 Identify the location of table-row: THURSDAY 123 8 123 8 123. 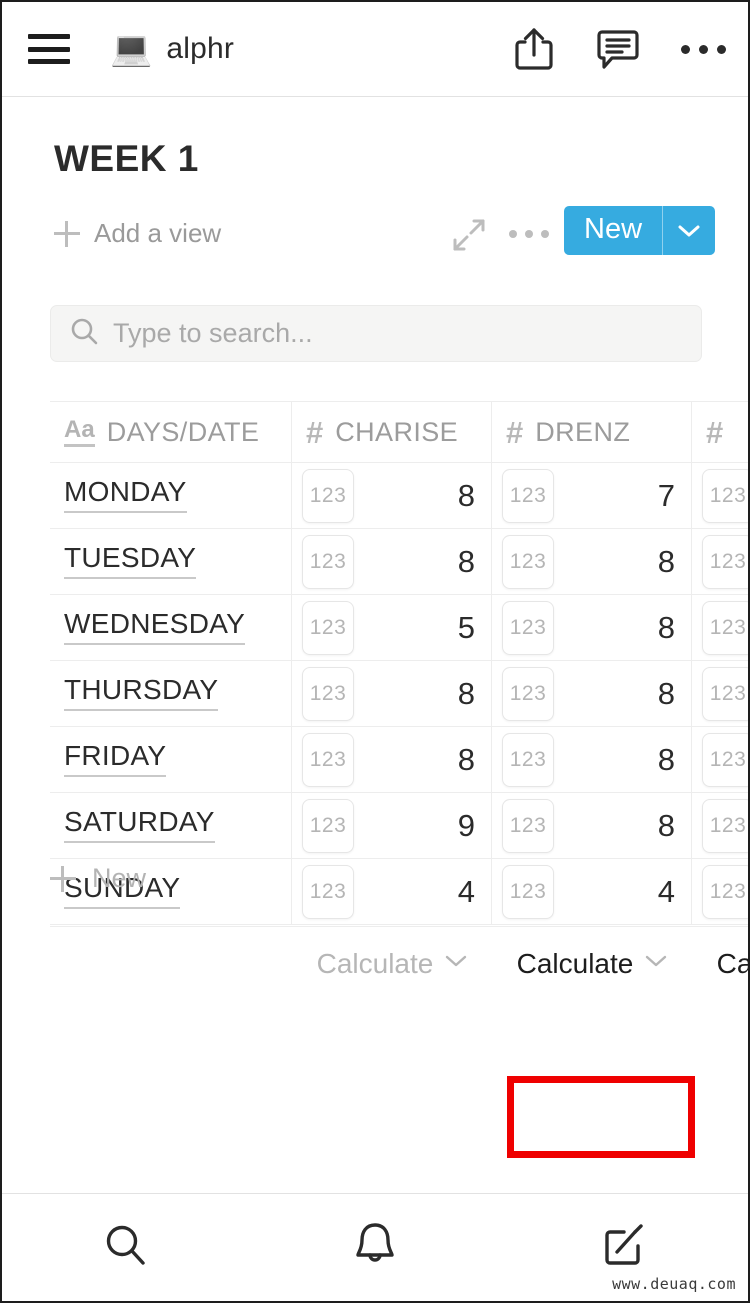
(399, 694).